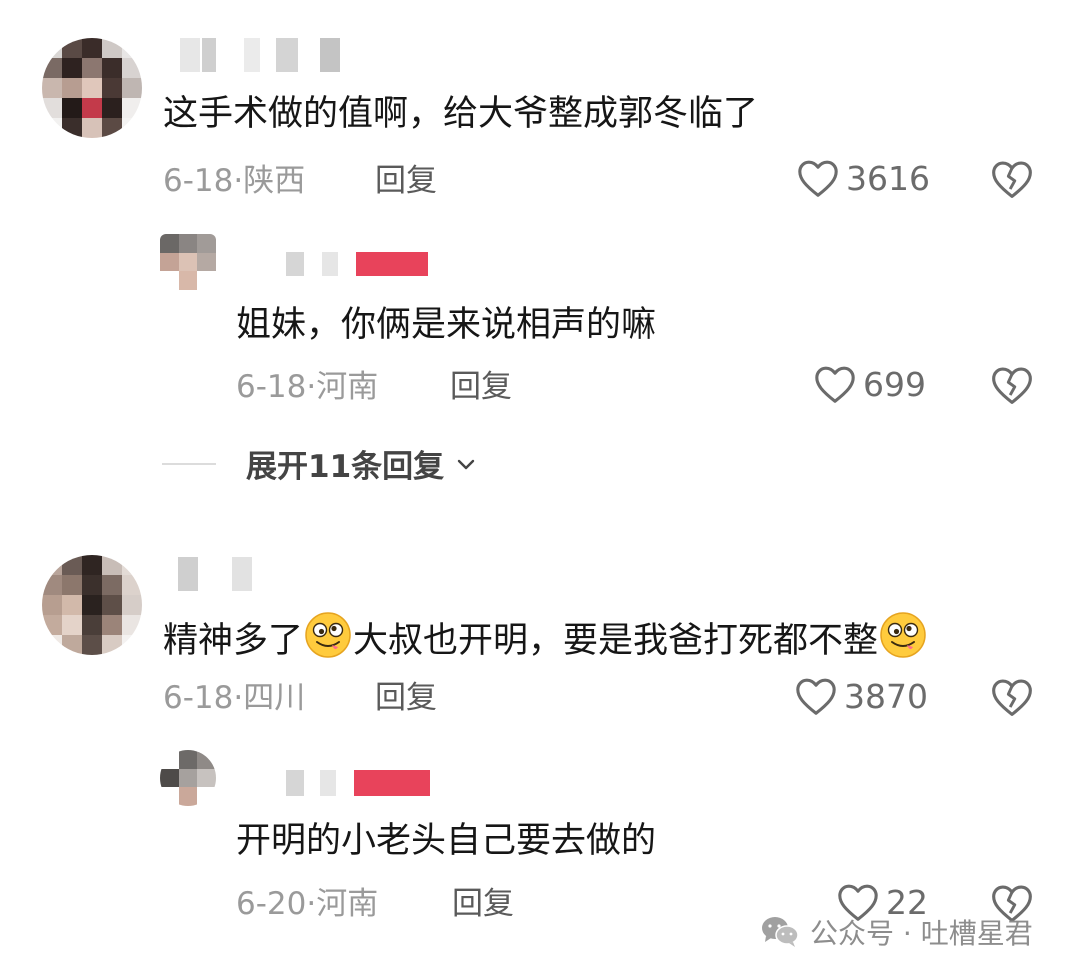  What do you see at coordinates (234, 698) in the screenshot?
I see `comment-date-location: 6-18·四川` at bounding box center [234, 698].